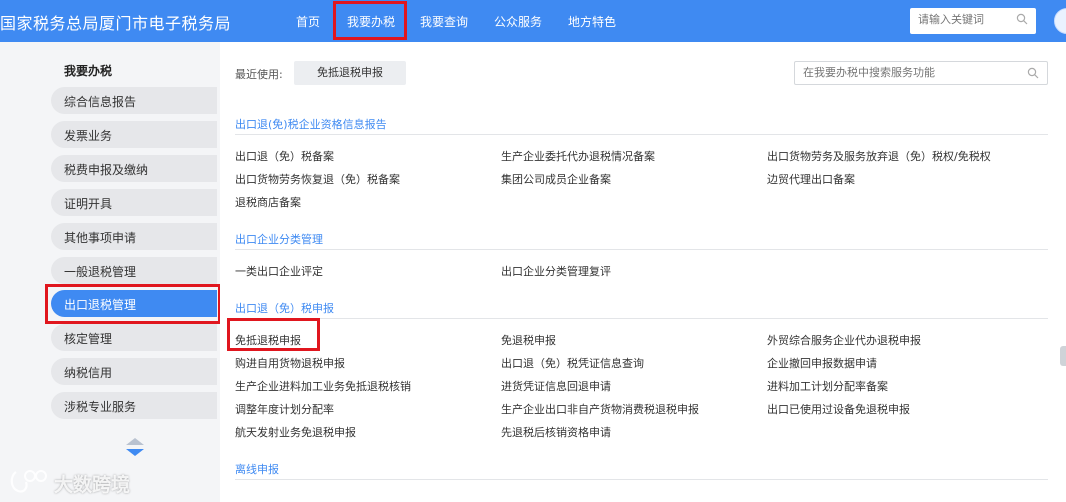  I want to click on service-link: 集团公司成员企业备案, so click(556, 179).